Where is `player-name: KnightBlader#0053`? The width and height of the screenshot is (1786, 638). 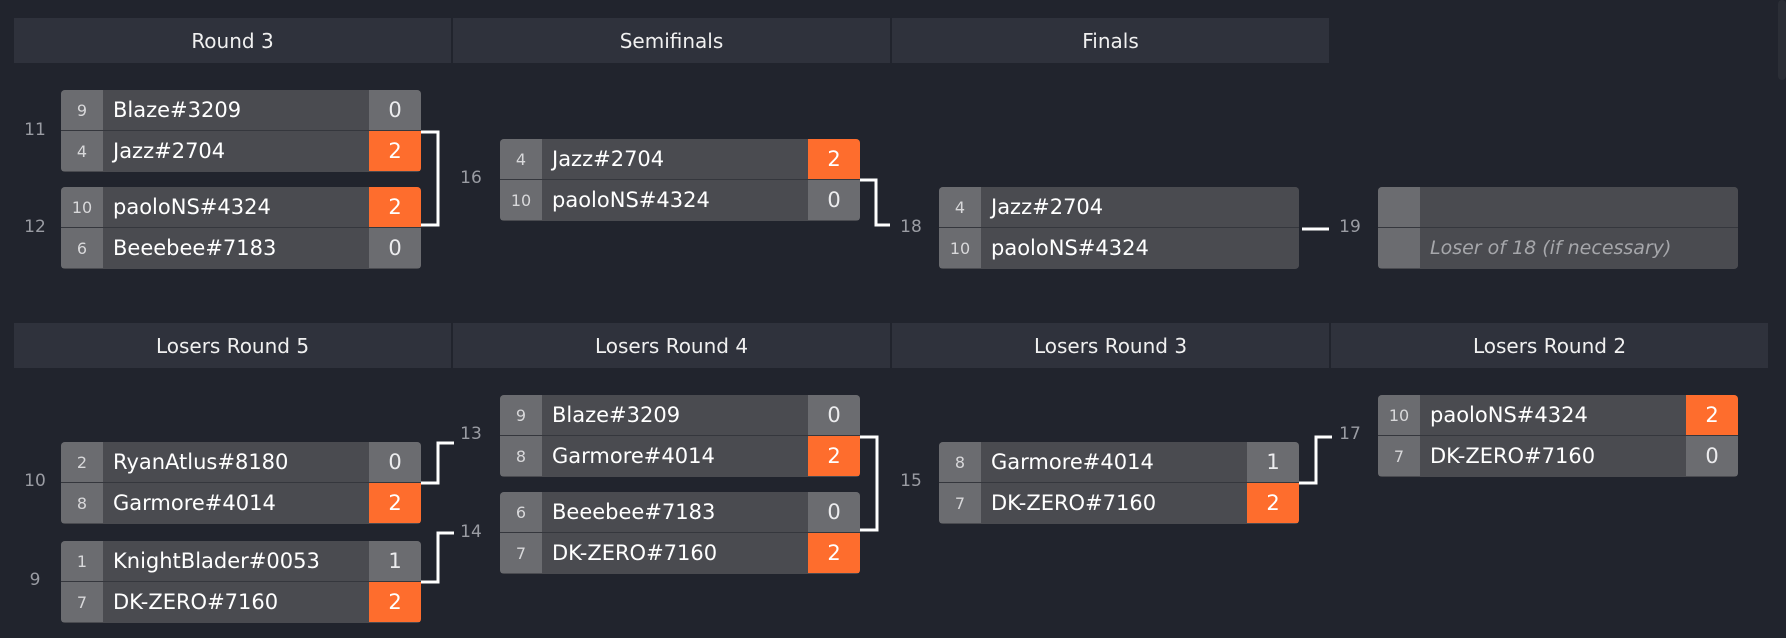
player-name: KnightBlader#0053 is located at coordinates (236, 561).